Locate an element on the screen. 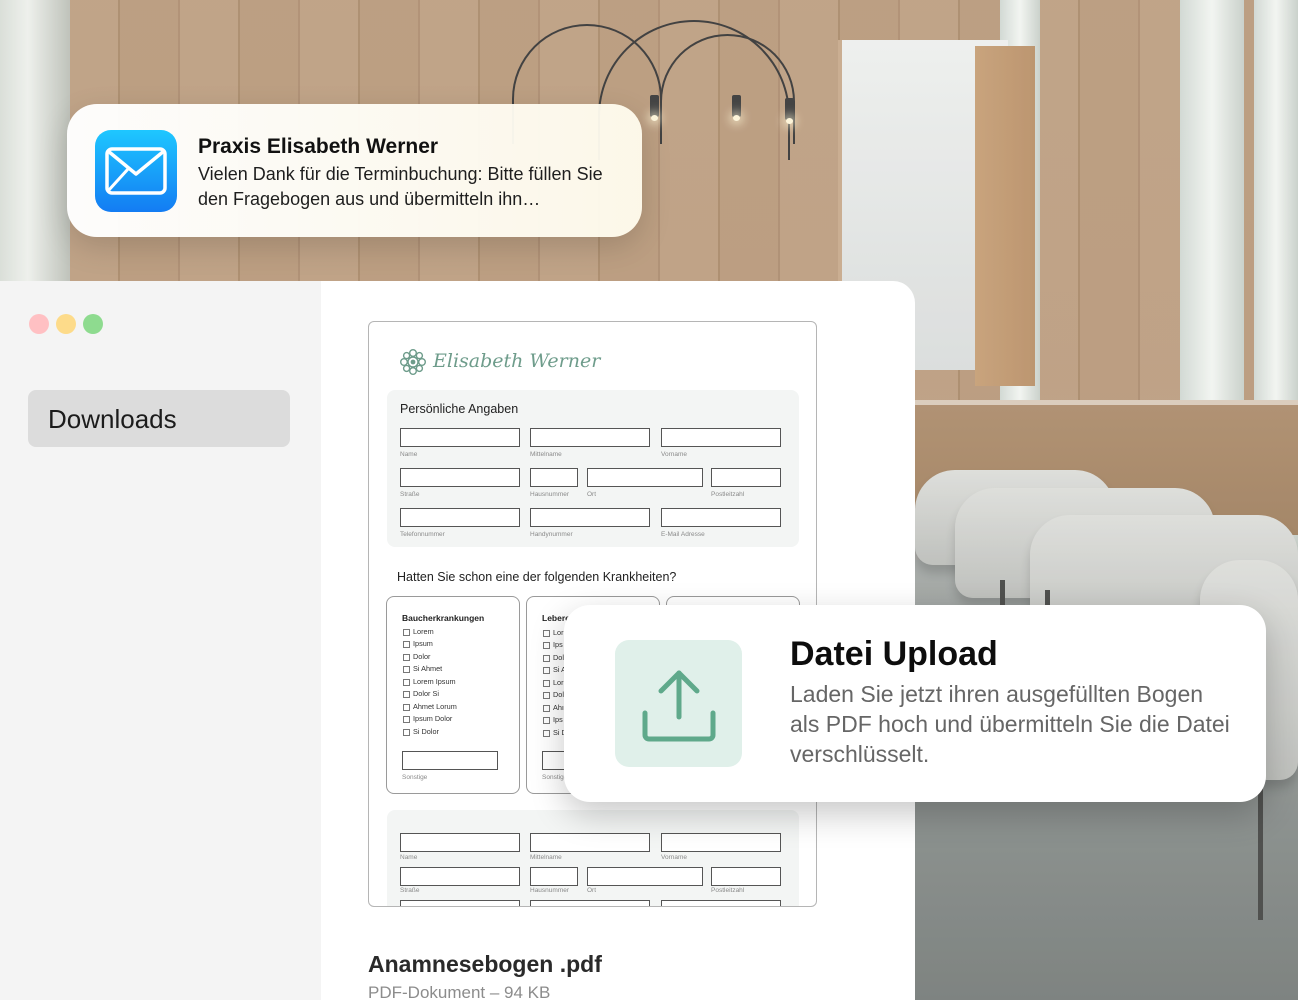 Image resolution: width=1298 pixels, height=1000 pixels. notification-sender: Praxis Elisabeth Werner is located at coordinates (318, 146).